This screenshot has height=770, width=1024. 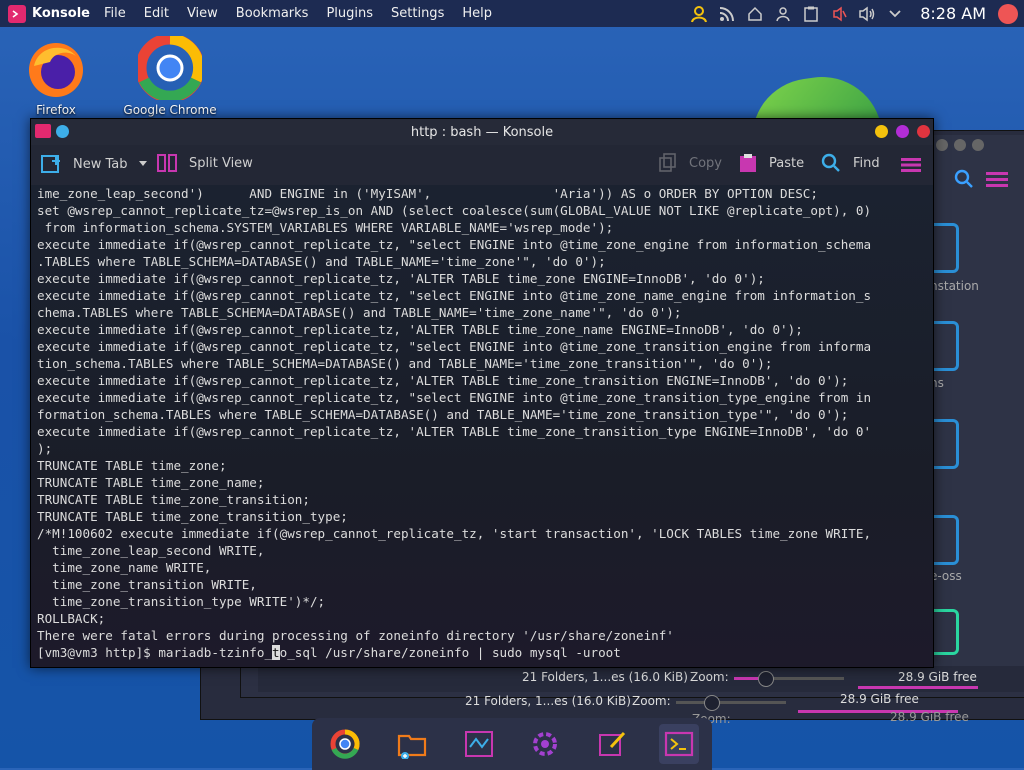 I want to click on status-text: 21 Folders, 1...es (16.0 KiB), so click(x=605, y=677).